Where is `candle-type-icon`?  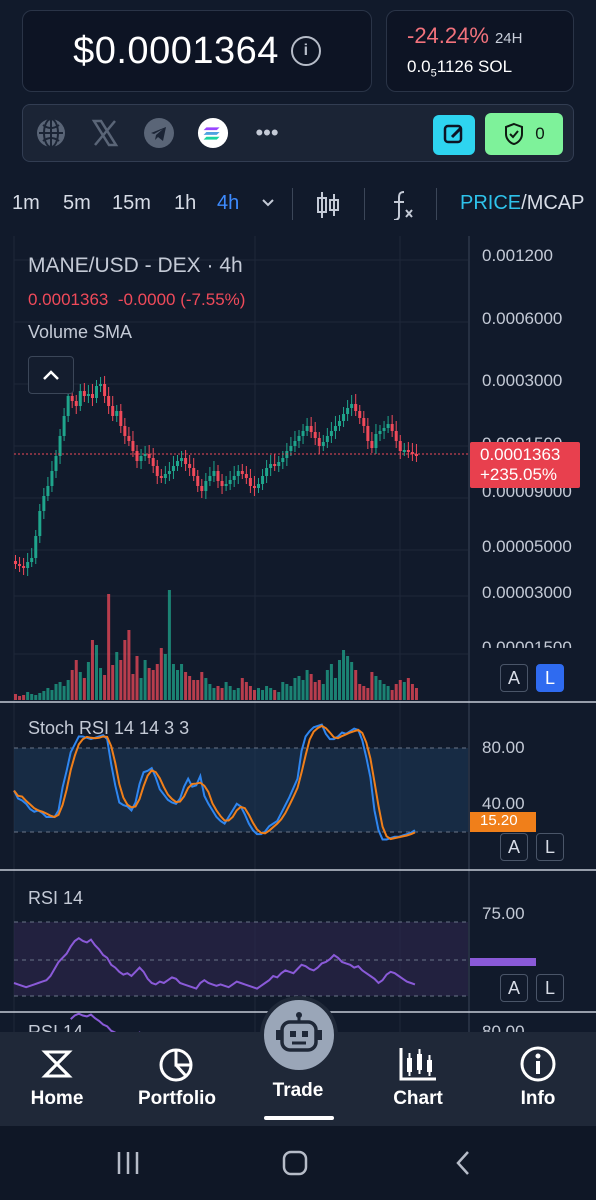 candle-type-icon is located at coordinates (328, 208).